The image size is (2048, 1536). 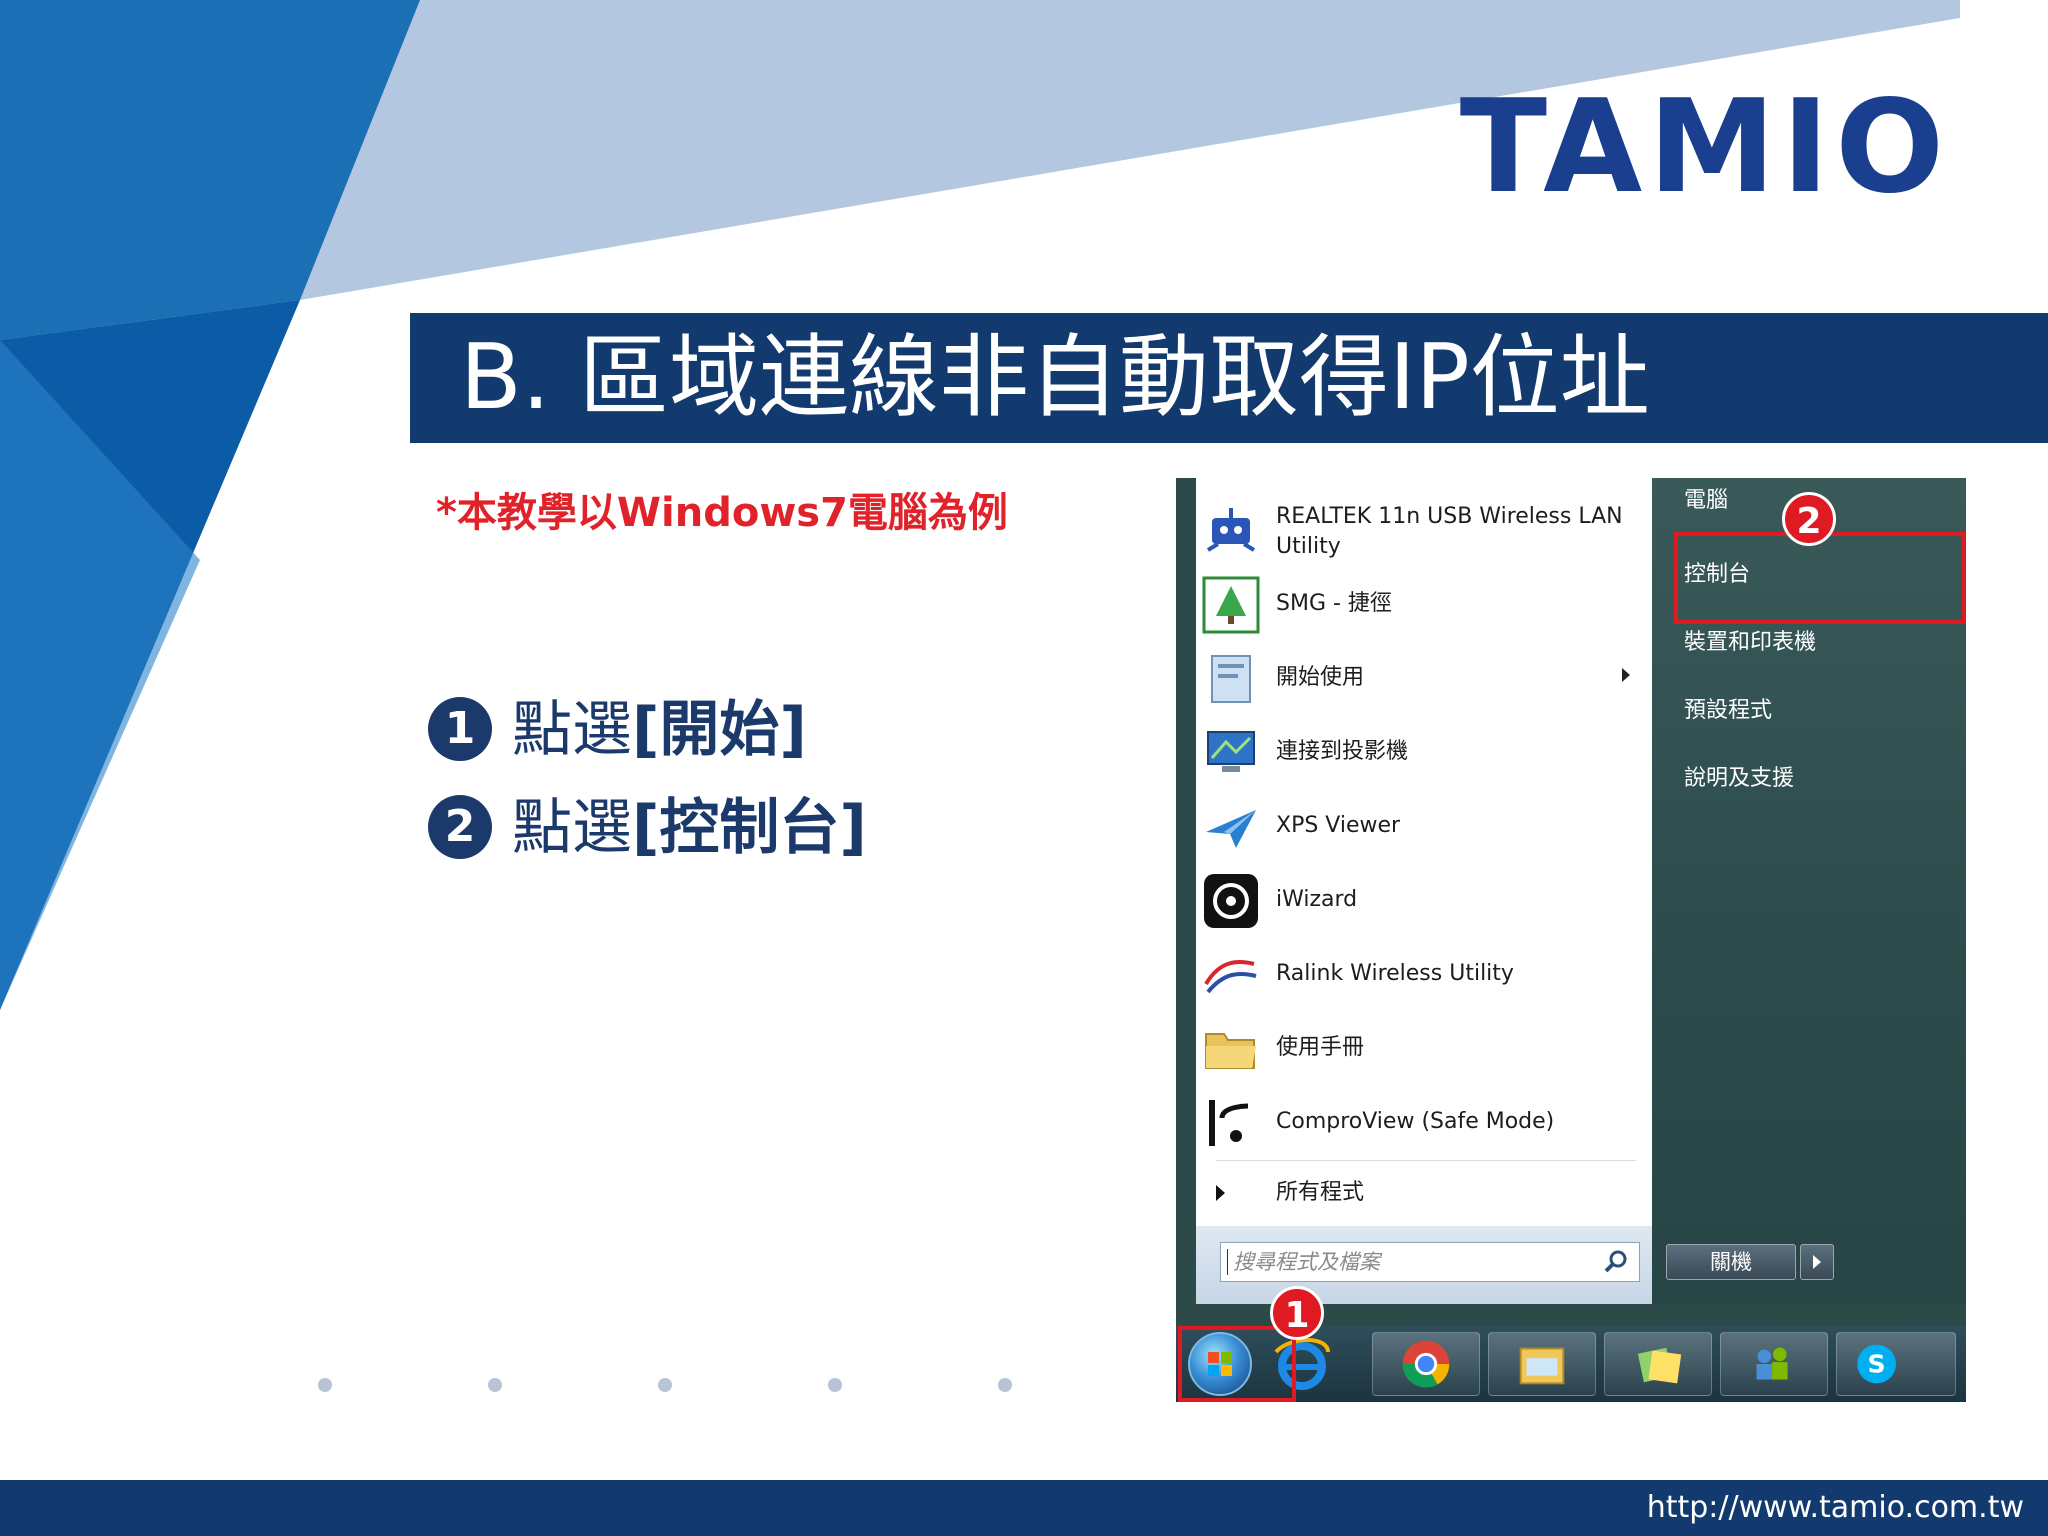 I want to click on comproview-icon, so click(x=1231, y=1123).